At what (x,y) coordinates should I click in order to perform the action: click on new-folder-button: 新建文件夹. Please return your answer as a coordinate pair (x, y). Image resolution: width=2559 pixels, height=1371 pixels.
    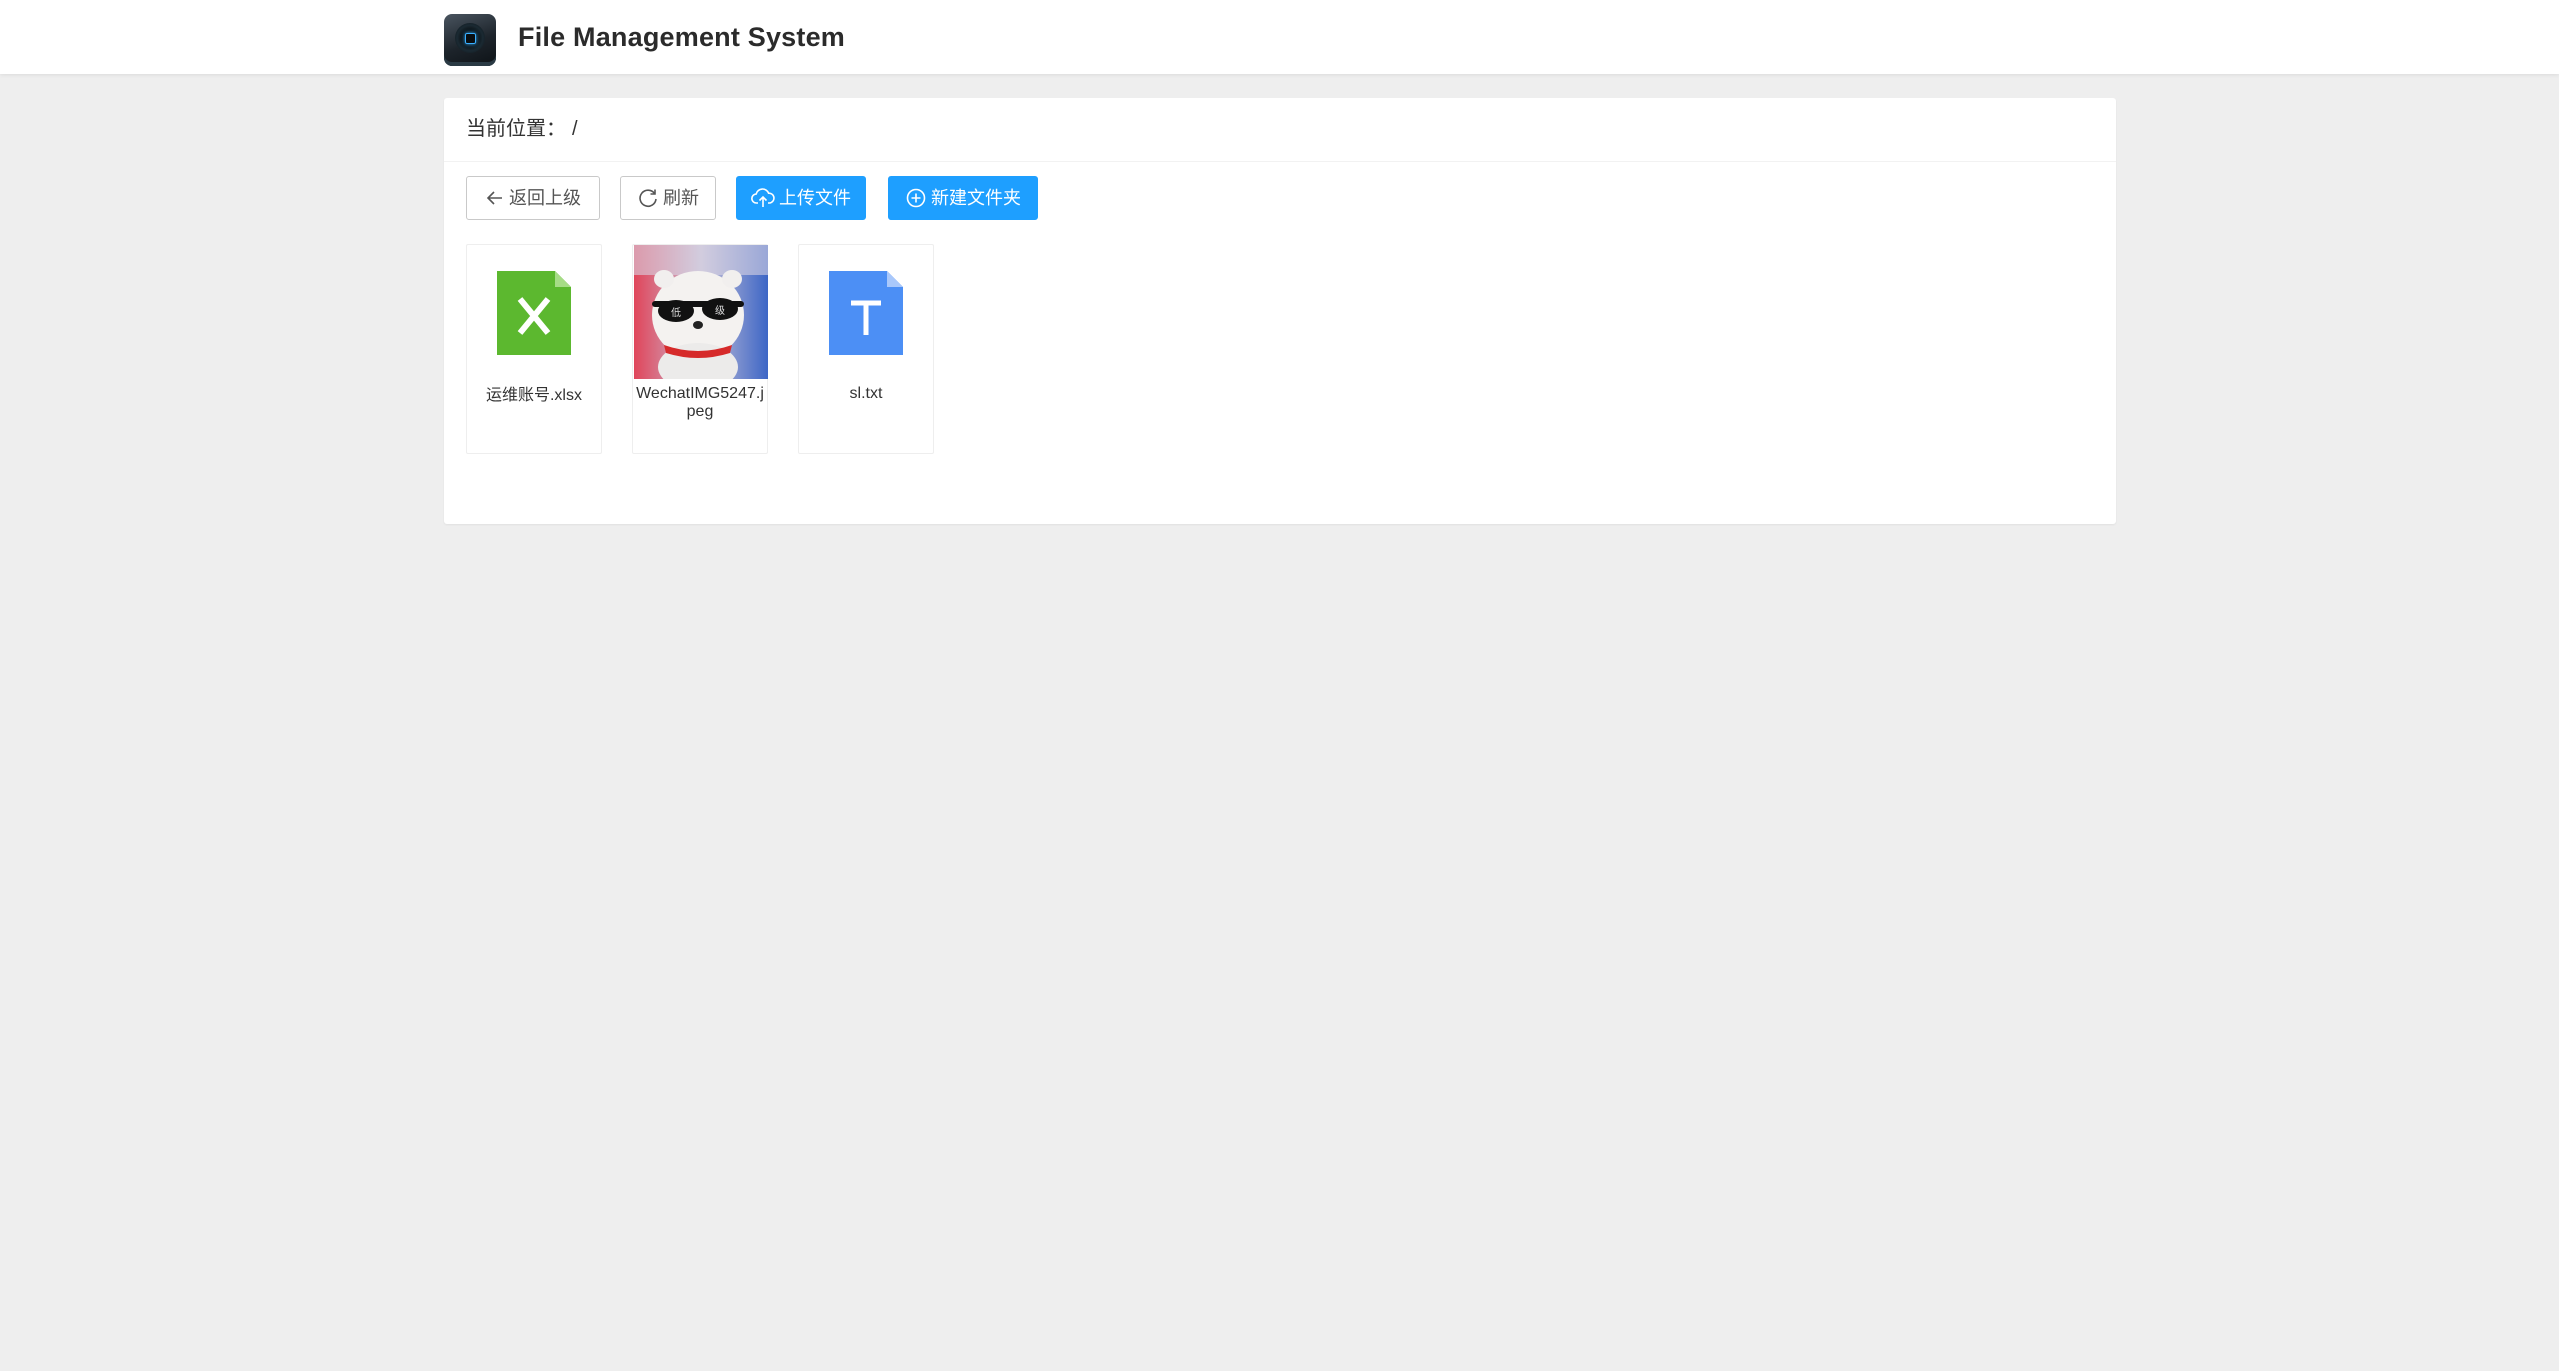
    Looking at the image, I should click on (963, 198).